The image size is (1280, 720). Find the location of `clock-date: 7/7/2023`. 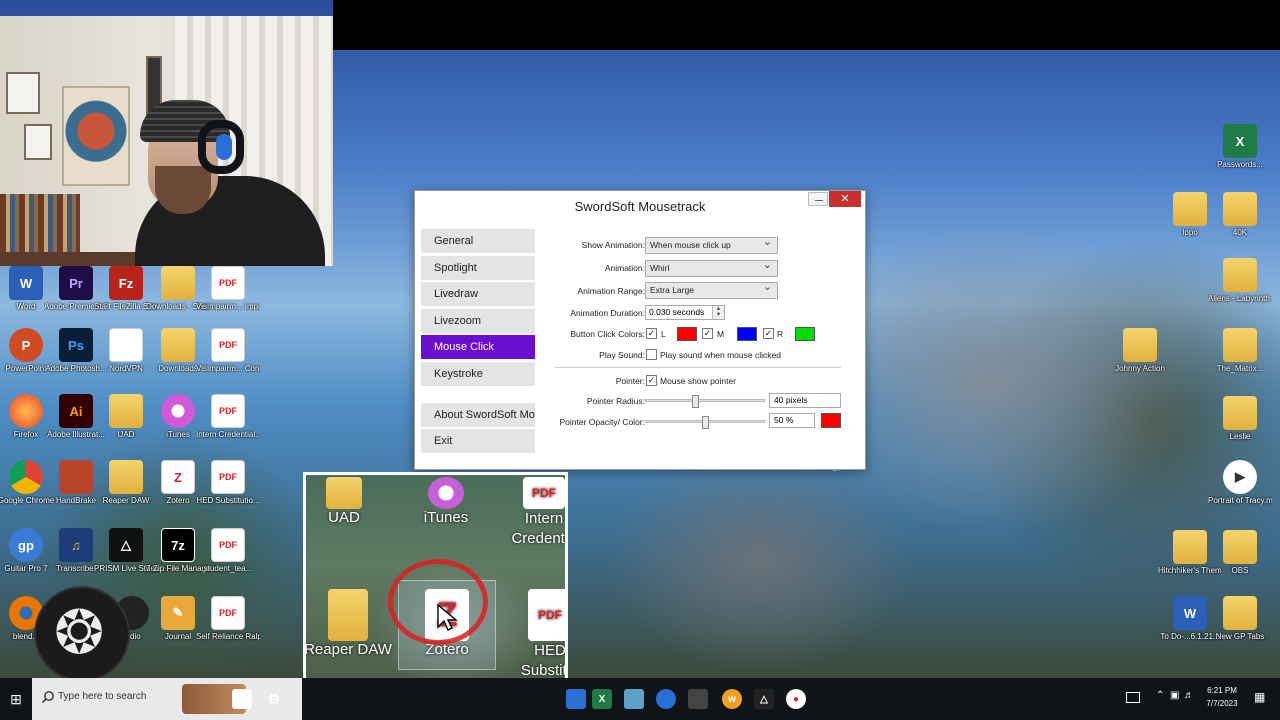

clock-date: 7/7/2023 is located at coordinates (1222, 703).